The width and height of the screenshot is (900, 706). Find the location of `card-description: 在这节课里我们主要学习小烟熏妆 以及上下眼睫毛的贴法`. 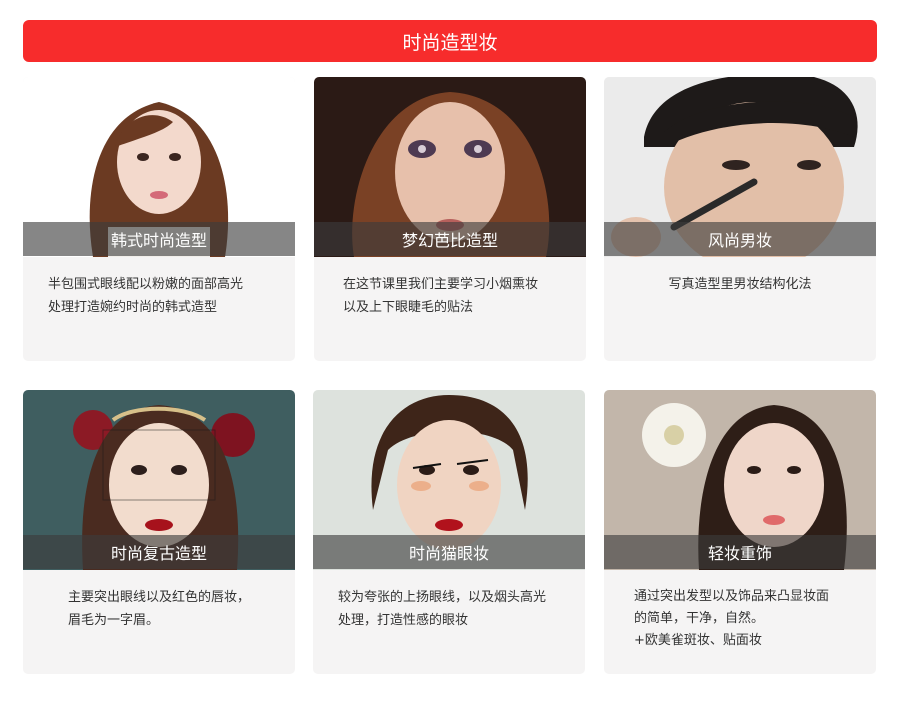

card-description: 在这节课里我们主要学习小烟熏妆 以及上下眼睫毛的贴法 is located at coordinates (450, 296).